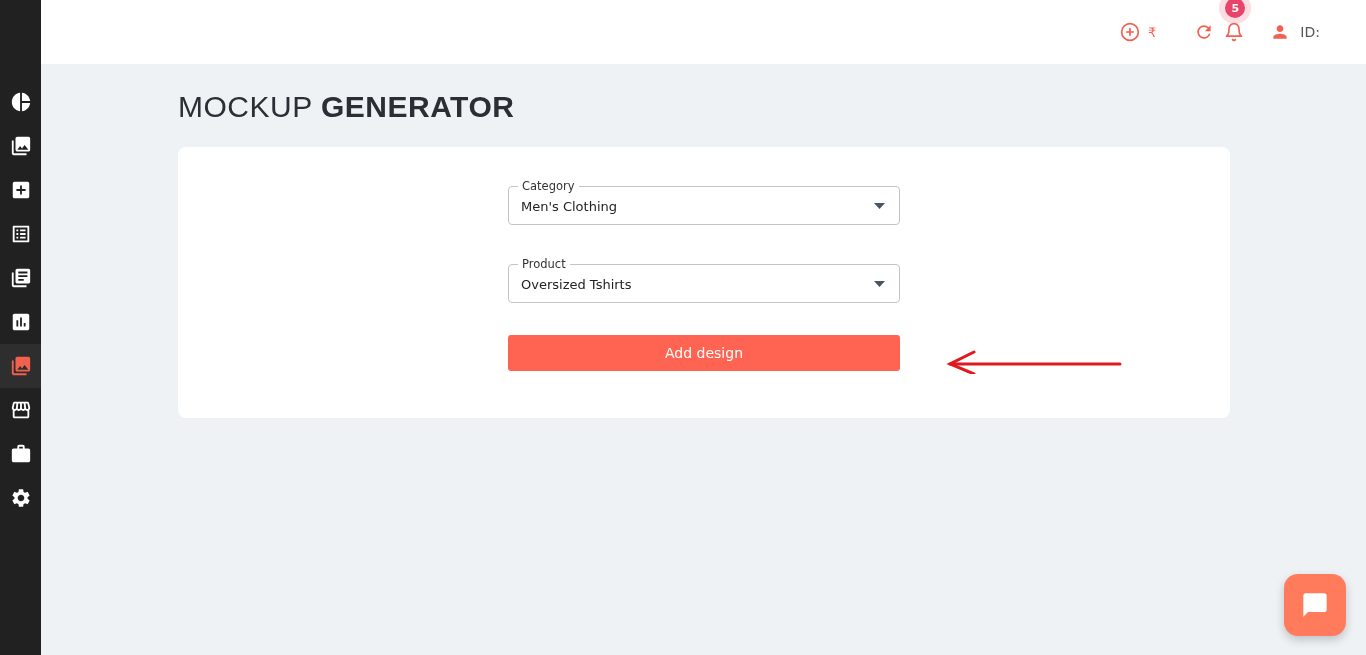 This screenshot has height=655, width=1366. Describe the element at coordinates (20, 454) in the screenshot. I see `briefcase-icon` at that location.